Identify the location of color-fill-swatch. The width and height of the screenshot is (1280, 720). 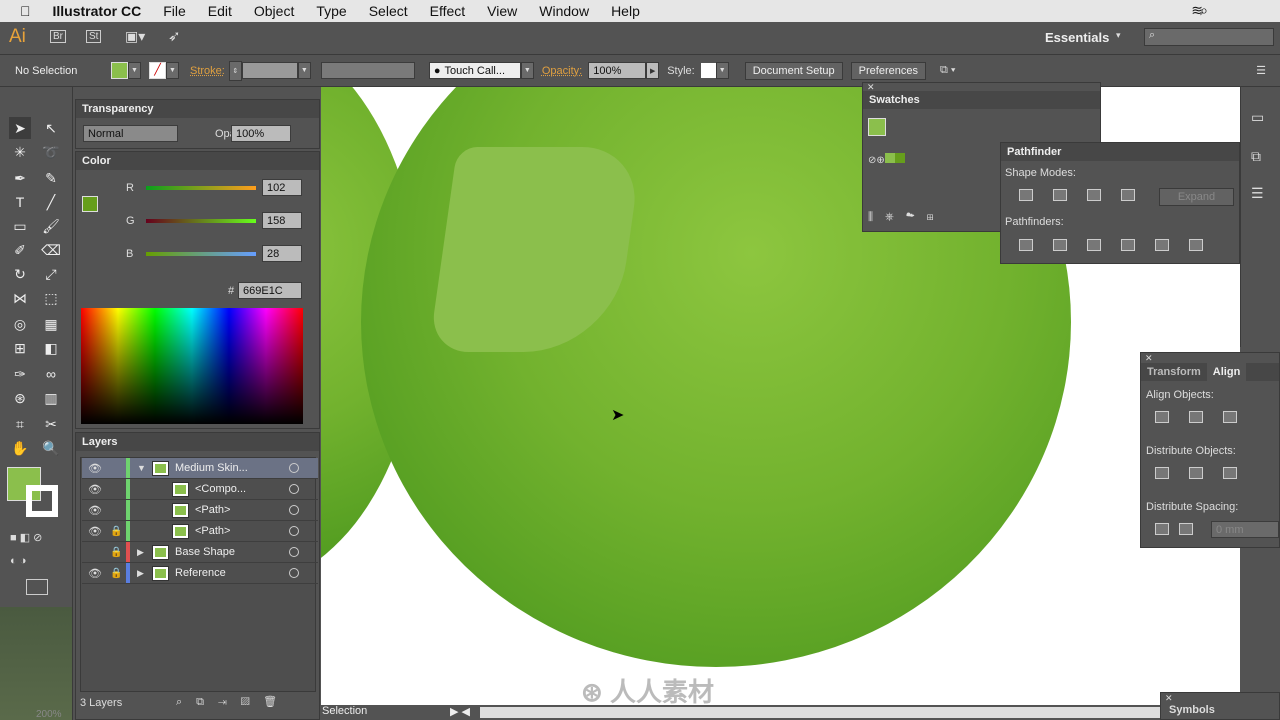
(90, 204).